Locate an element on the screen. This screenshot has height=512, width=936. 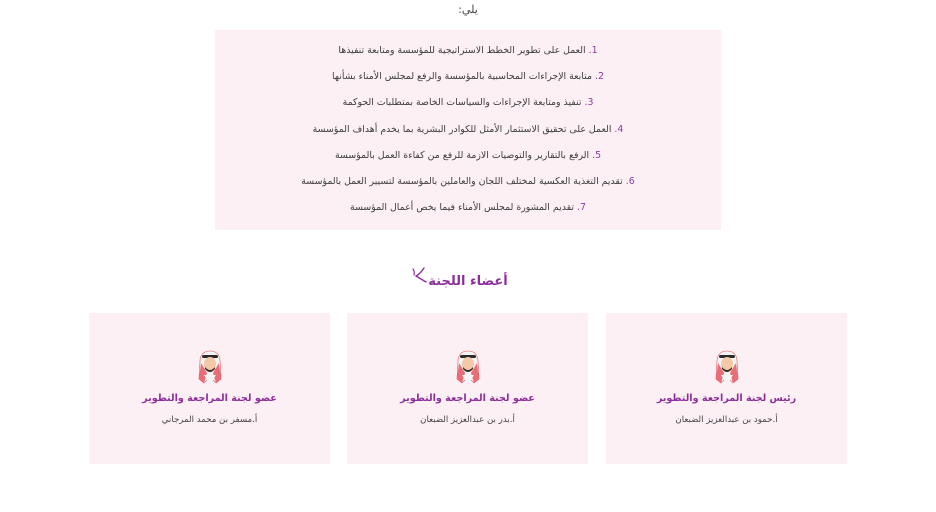
member-name: أ.حمود بن عبدالعزيز الضبعان is located at coordinates (726, 420).